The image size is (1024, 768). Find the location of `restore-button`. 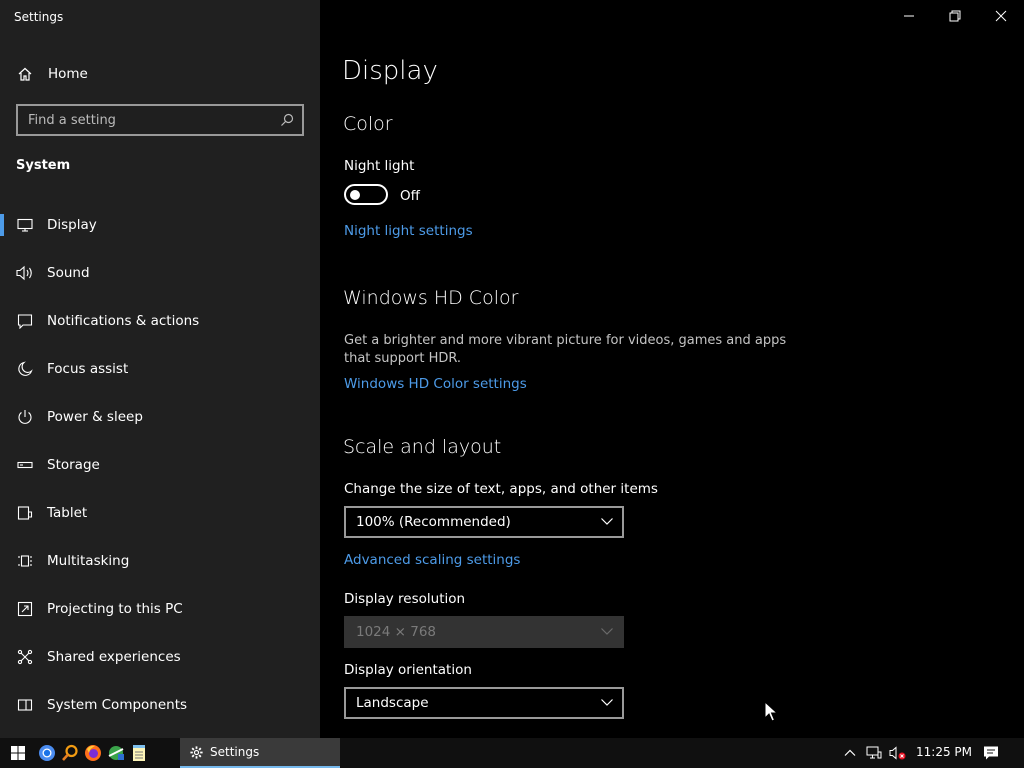

restore-button is located at coordinates (955, 16).